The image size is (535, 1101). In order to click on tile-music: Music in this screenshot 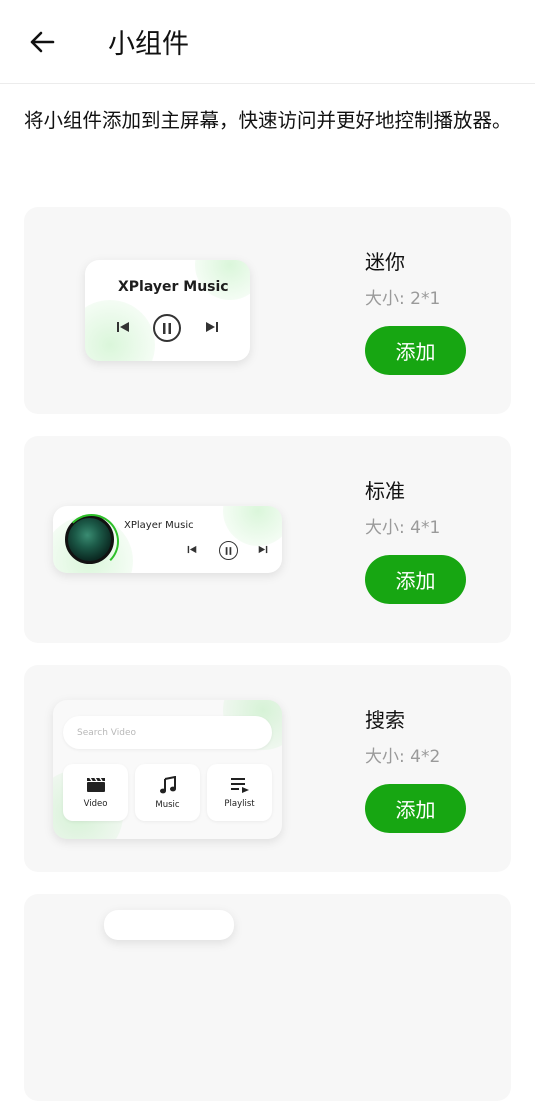, I will do `click(167, 792)`.